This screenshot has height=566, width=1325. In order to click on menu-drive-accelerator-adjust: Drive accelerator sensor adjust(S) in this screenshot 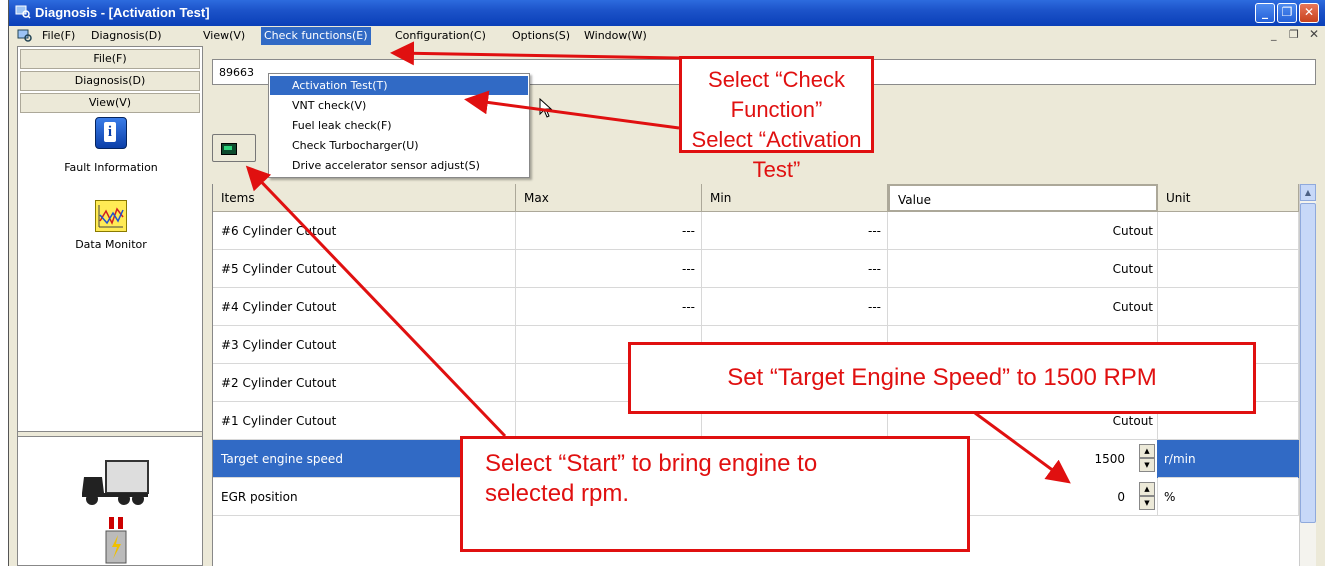, I will do `click(399, 165)`.